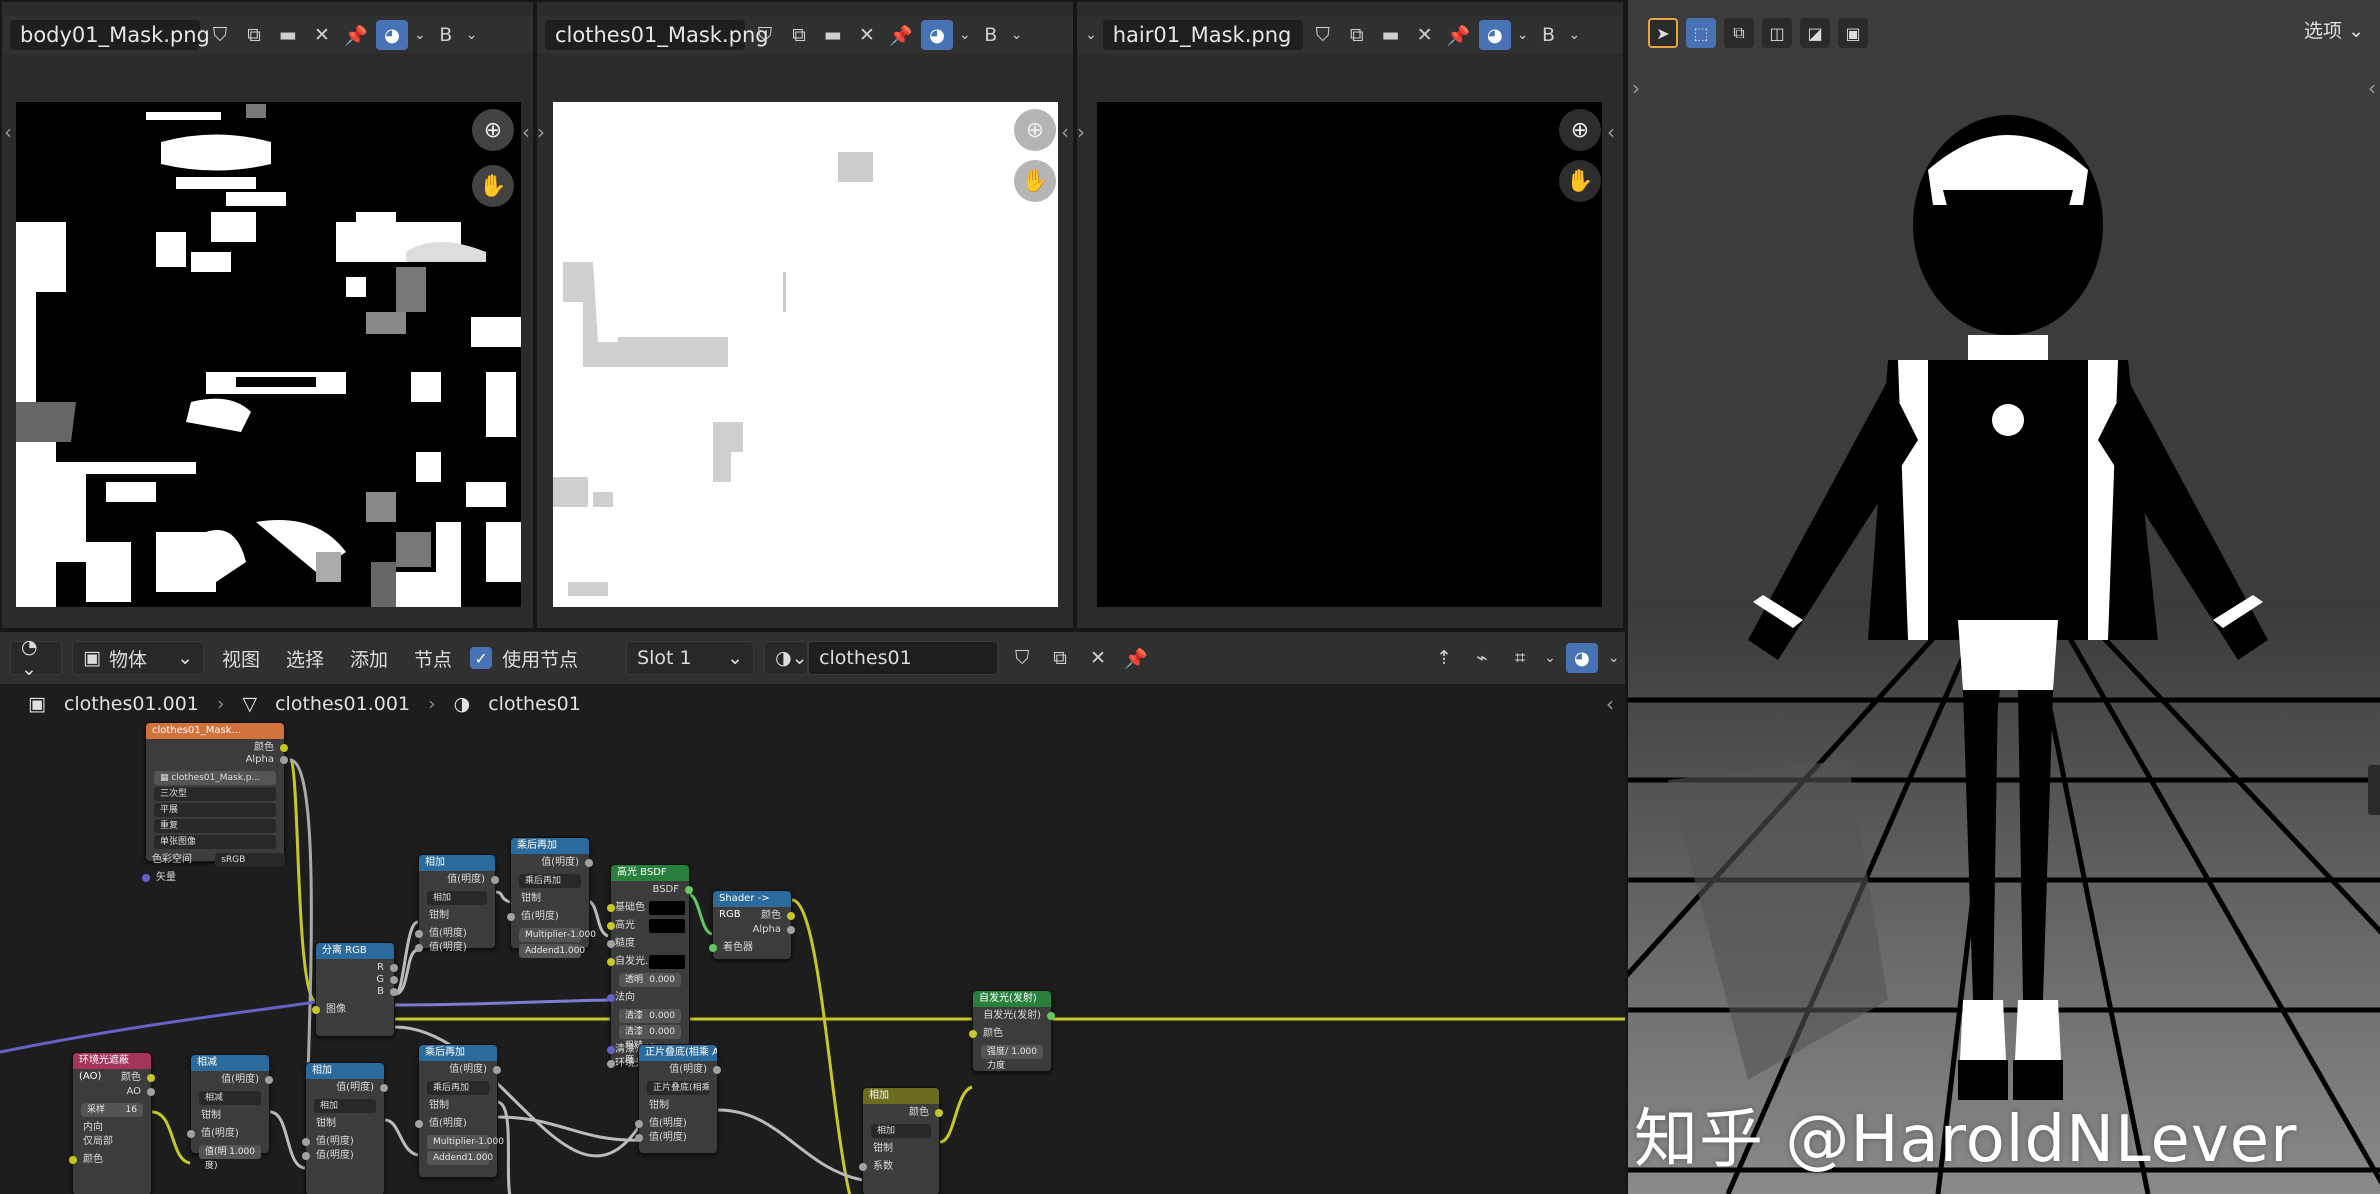  What do you see at coordinates (1777, 33) in the screenshot?
I see `box-select-subtract-icon: ◫` at bounding box center [1777, 33].